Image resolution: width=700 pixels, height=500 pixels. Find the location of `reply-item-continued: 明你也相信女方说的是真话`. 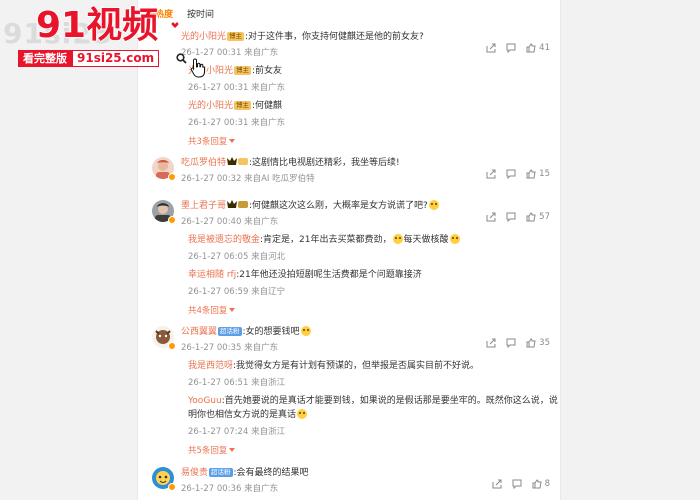

reply-item-continued: 明你也相信女方说的是真话 is located at coordinates (248, 415).